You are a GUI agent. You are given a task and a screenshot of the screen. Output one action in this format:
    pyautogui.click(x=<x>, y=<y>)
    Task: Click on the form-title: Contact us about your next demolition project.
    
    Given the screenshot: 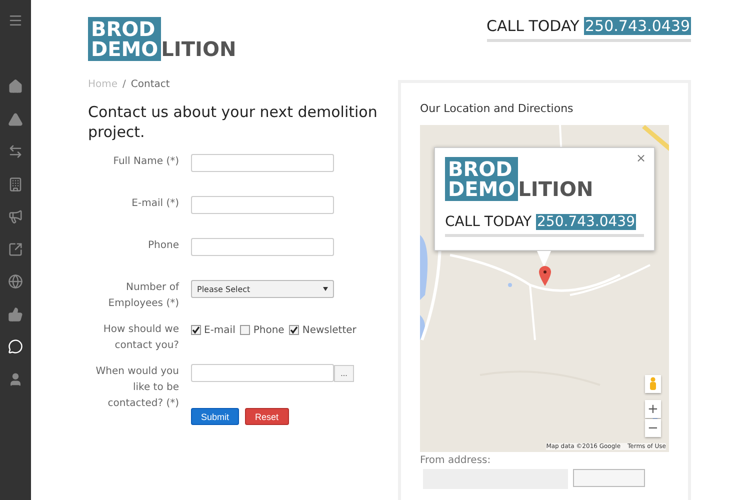 What is the action you would take?
    pyautogui.click(x=233, y=122)
    